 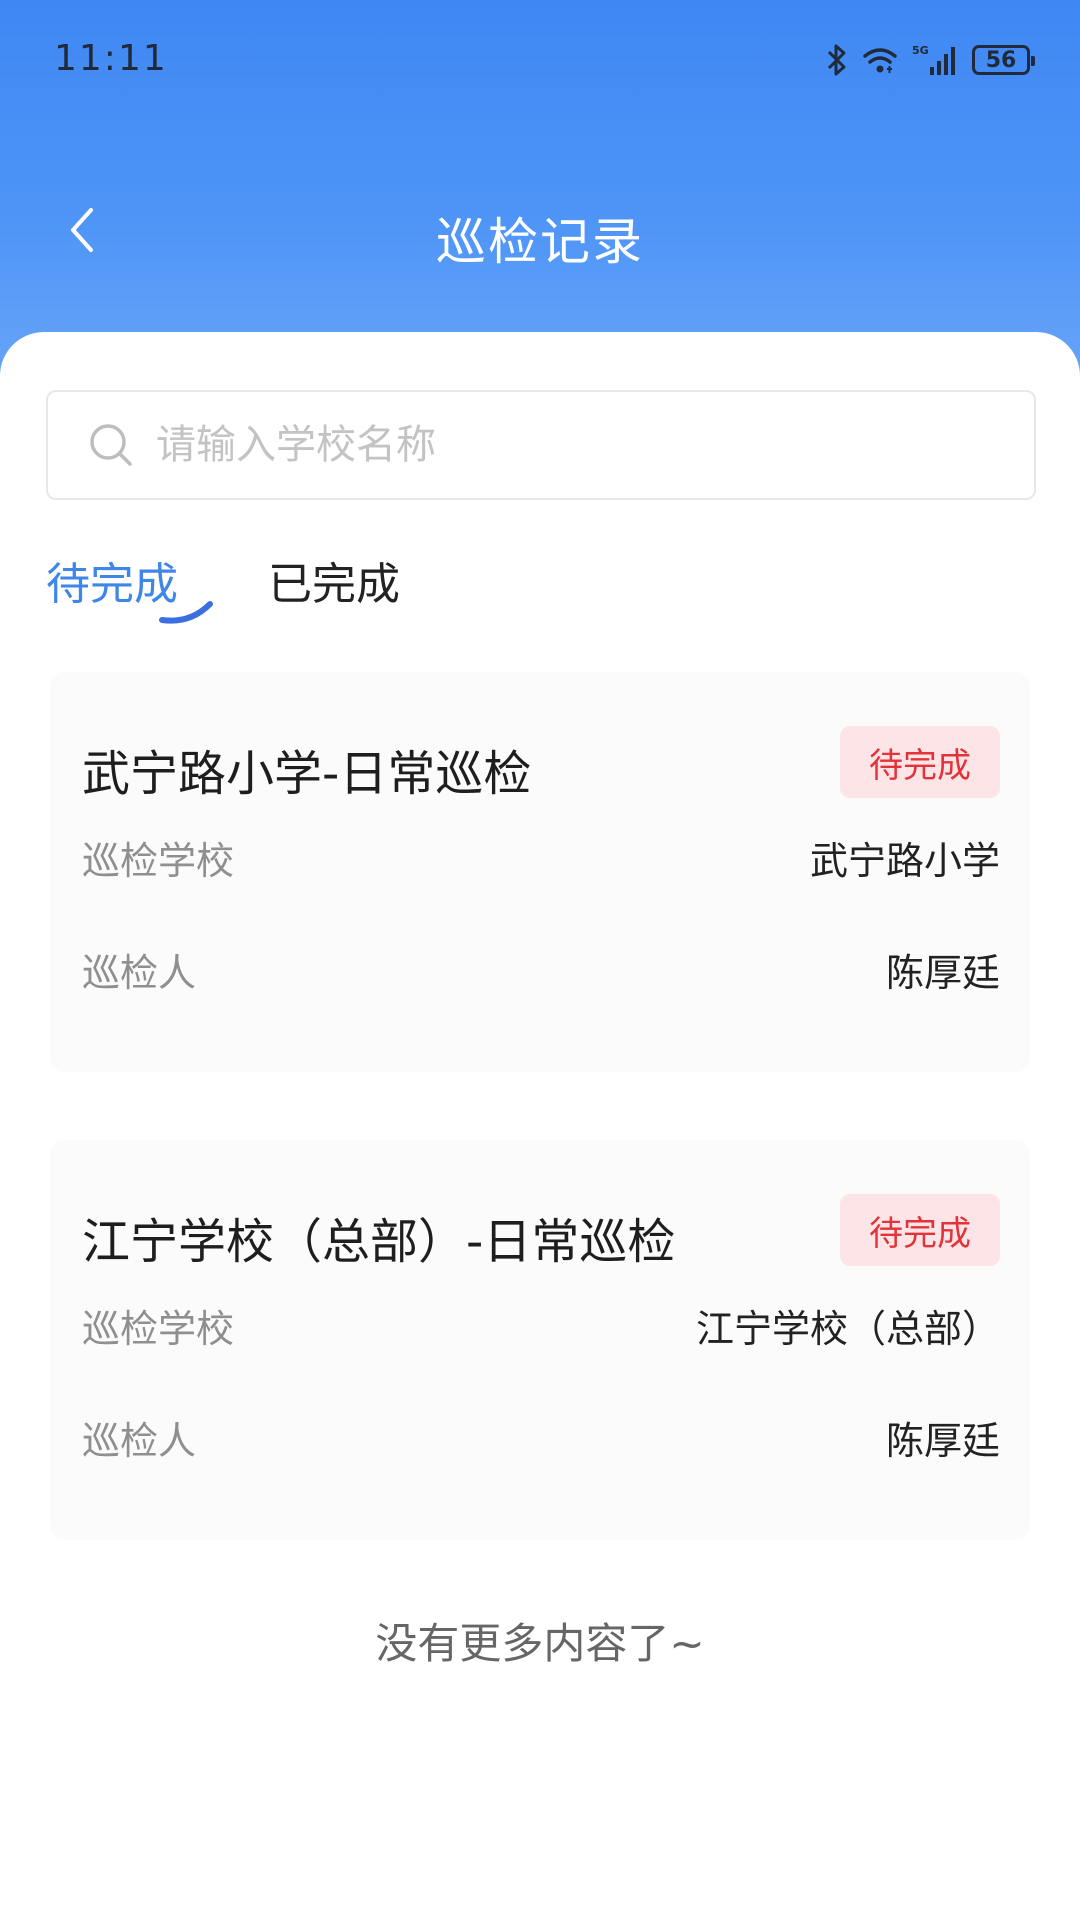 I want to click on school-value: 武宁路小学, so click(x=904, y=861).